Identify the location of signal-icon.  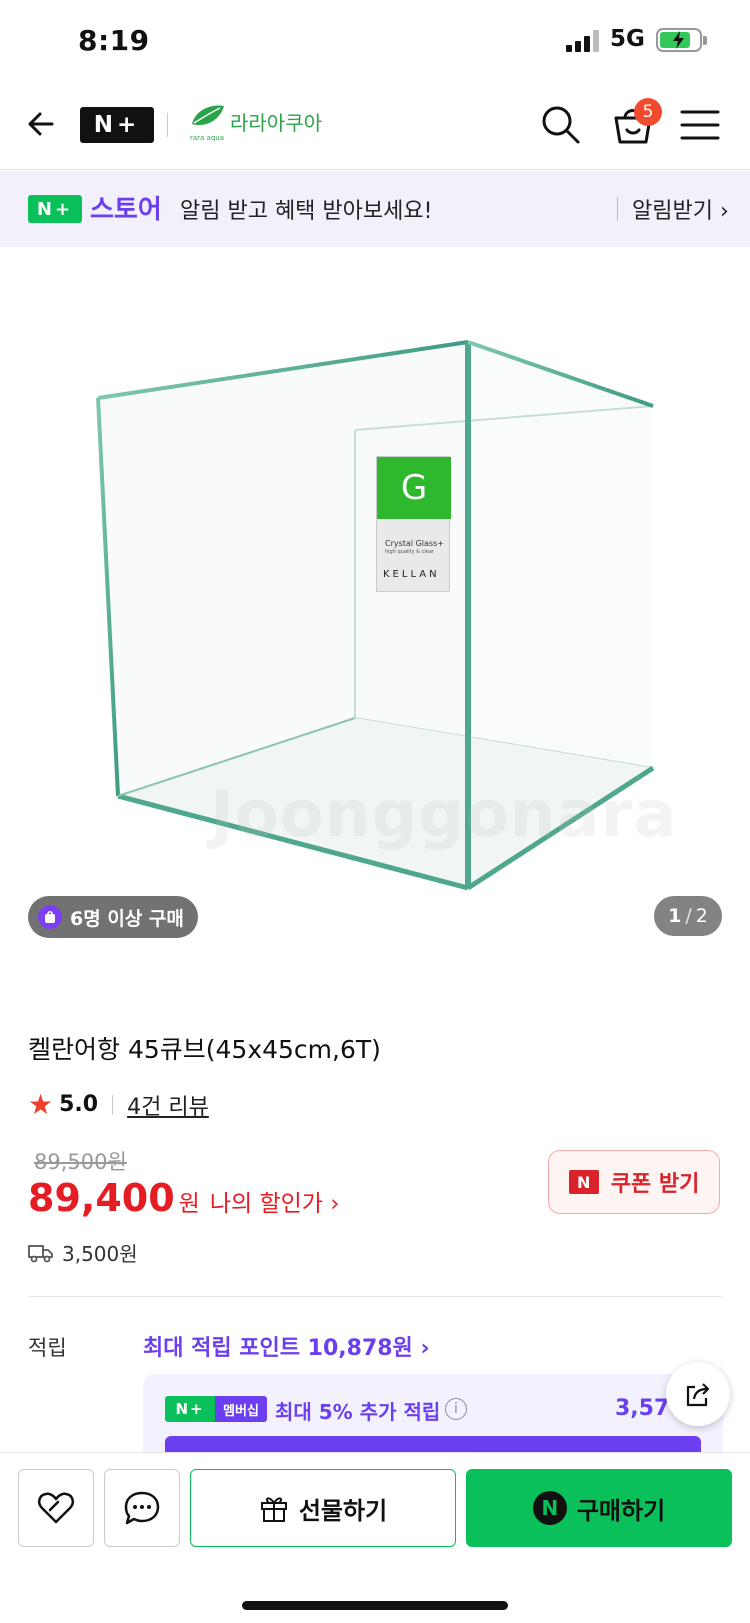
(582, 41).